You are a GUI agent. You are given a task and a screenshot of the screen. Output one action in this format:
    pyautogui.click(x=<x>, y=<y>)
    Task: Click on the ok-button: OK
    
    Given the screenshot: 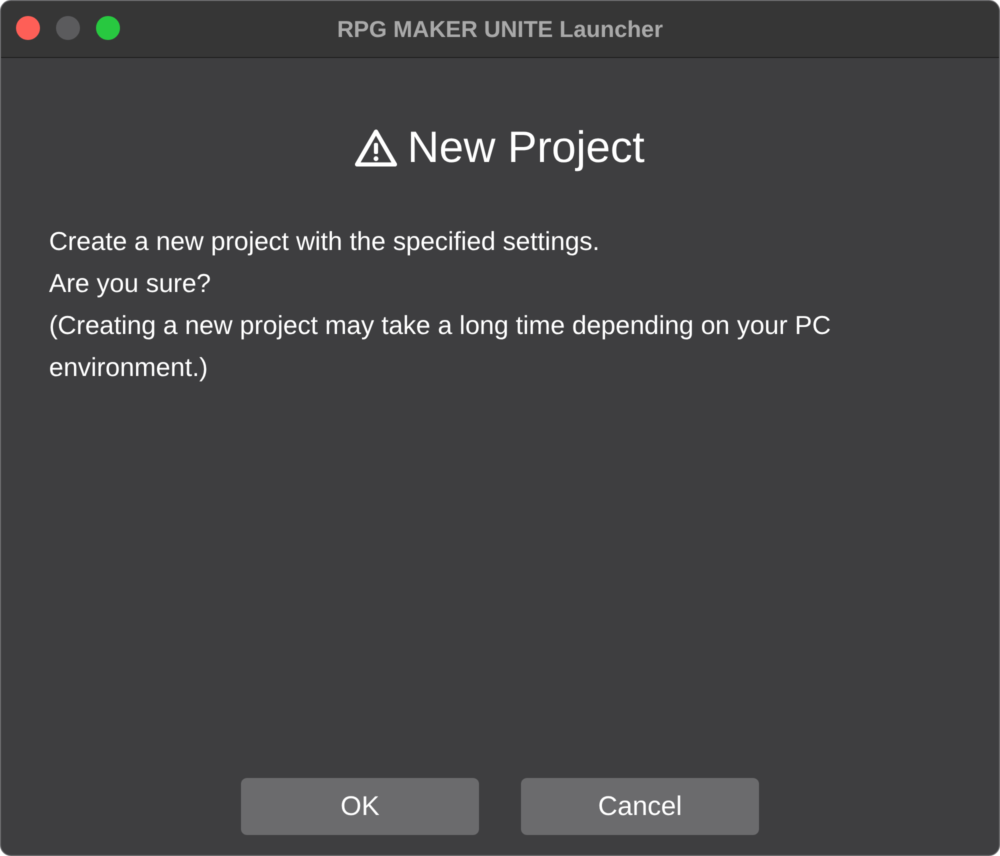 What is the action you would take?
    pyautogui.click(x=360, y=806)
    